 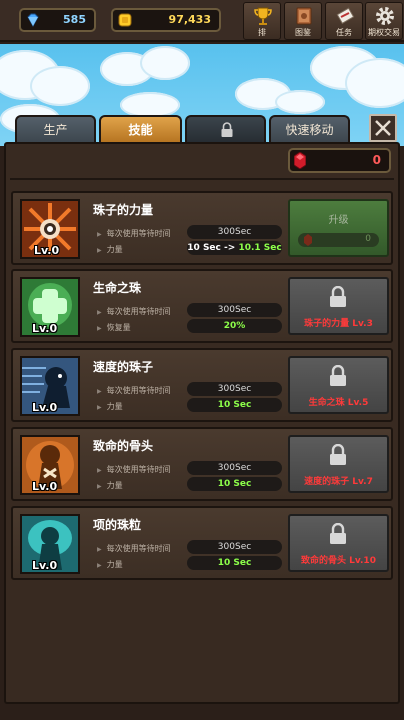 I want to click on power-current: 10 Sec, so click(x=204, y=248).